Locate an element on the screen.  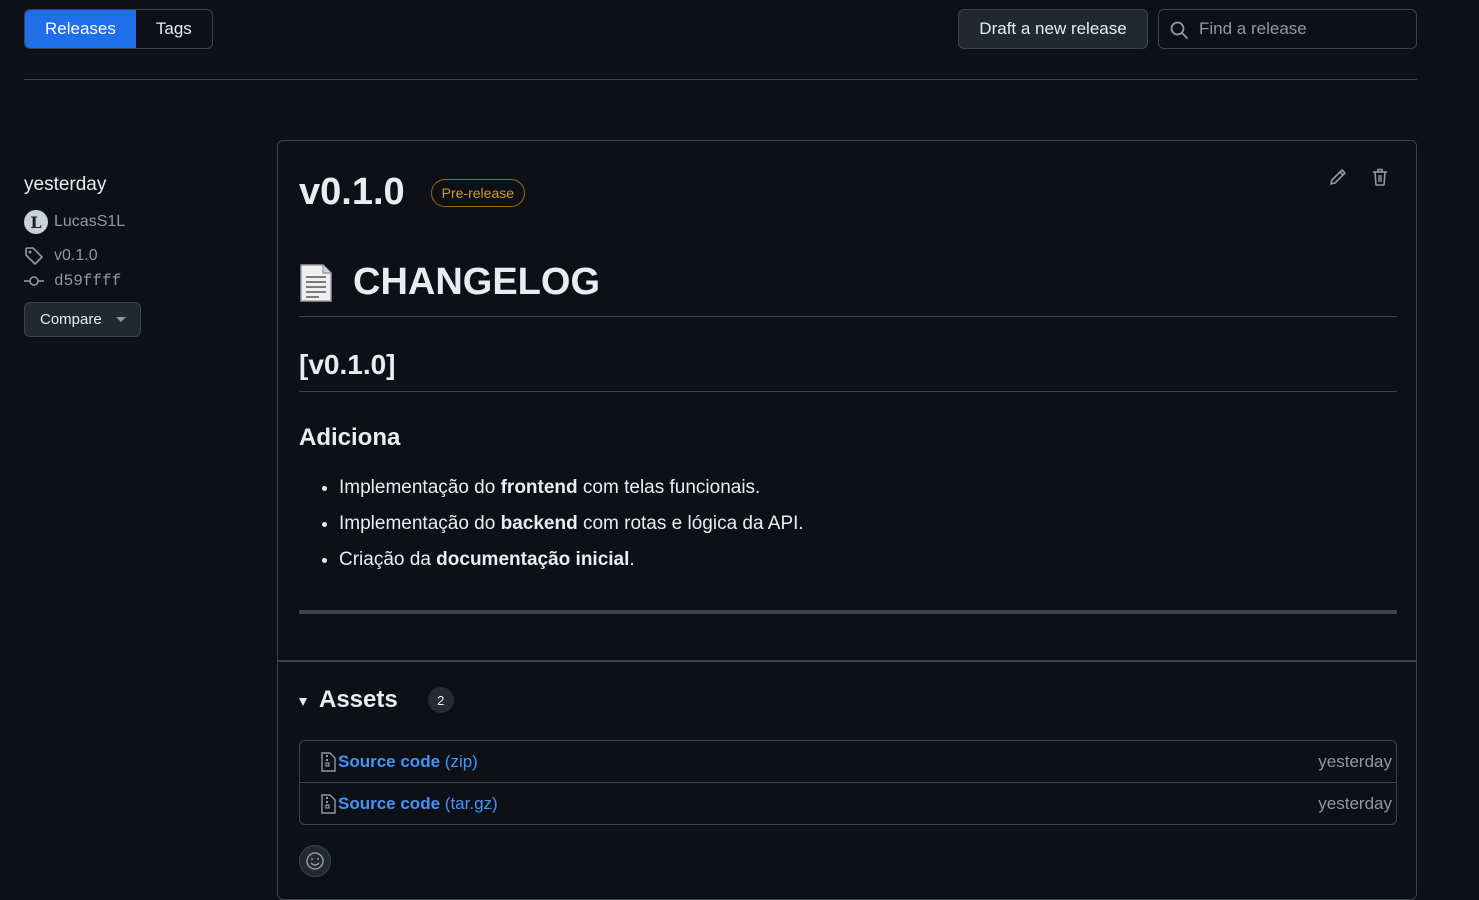
assets-count: 2 is located at coordinates (440, 700).